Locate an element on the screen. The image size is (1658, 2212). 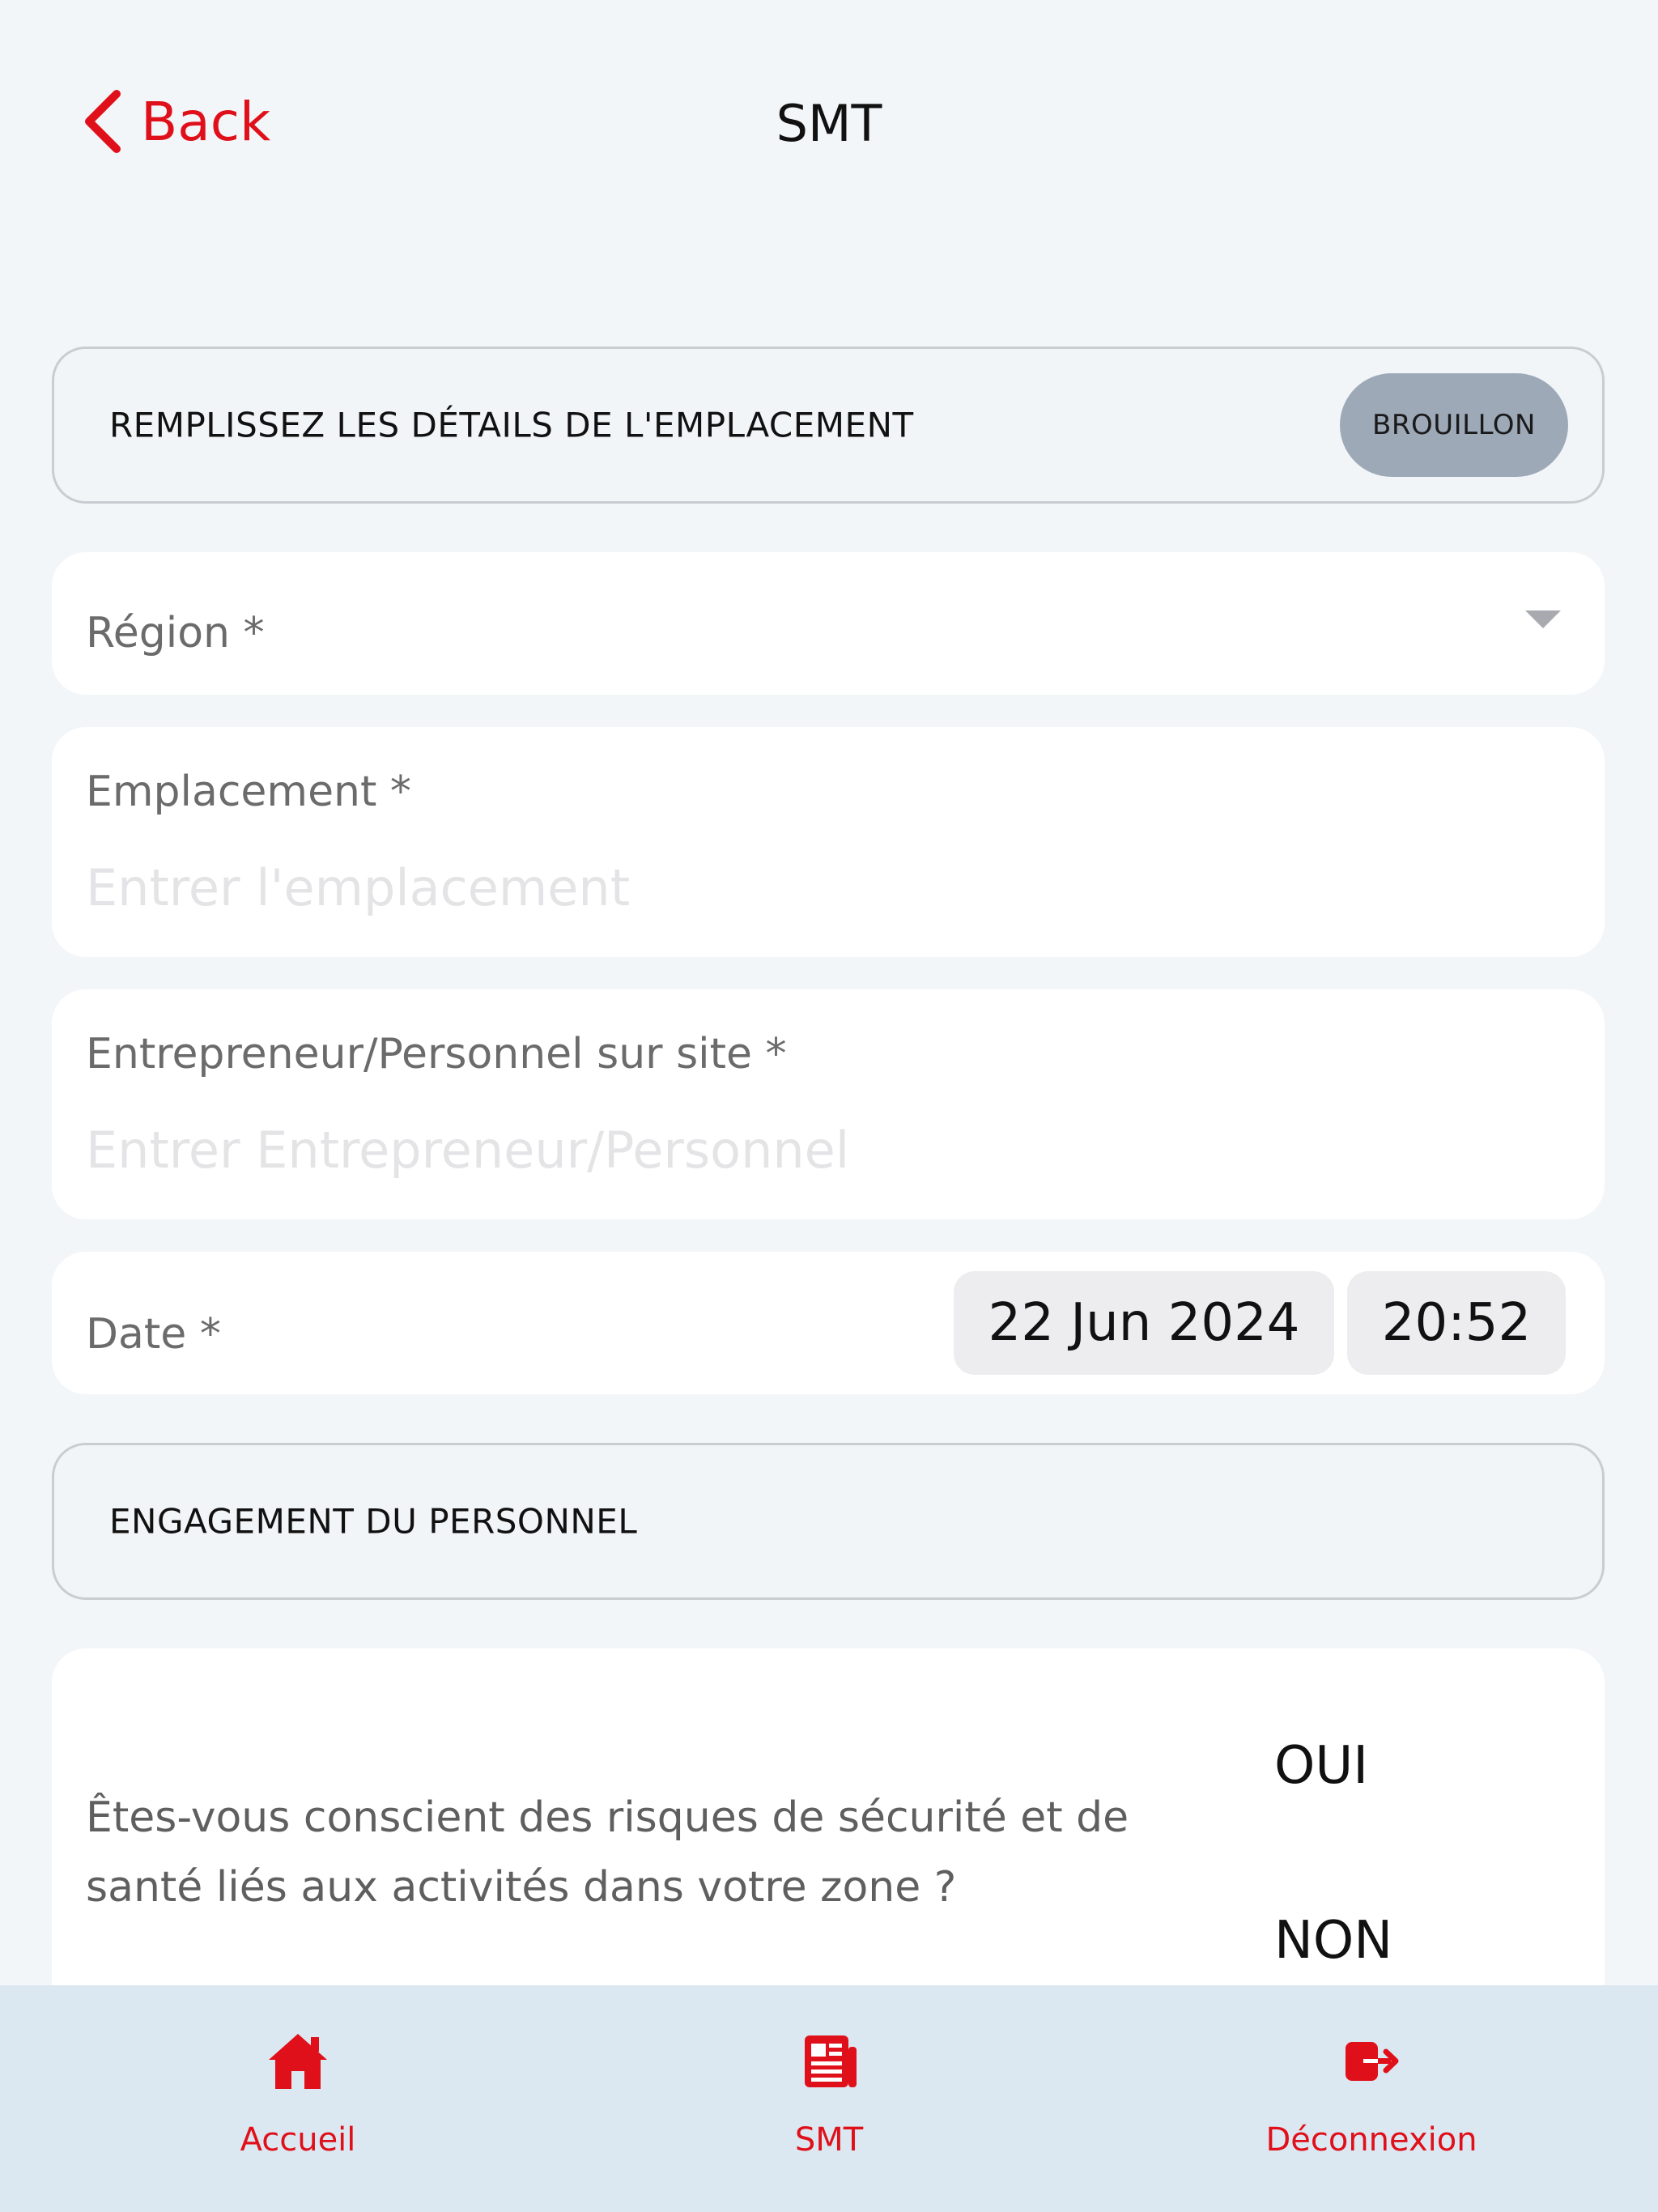
emplacement-label: Emplacement * is located at coordinates (248, 792).